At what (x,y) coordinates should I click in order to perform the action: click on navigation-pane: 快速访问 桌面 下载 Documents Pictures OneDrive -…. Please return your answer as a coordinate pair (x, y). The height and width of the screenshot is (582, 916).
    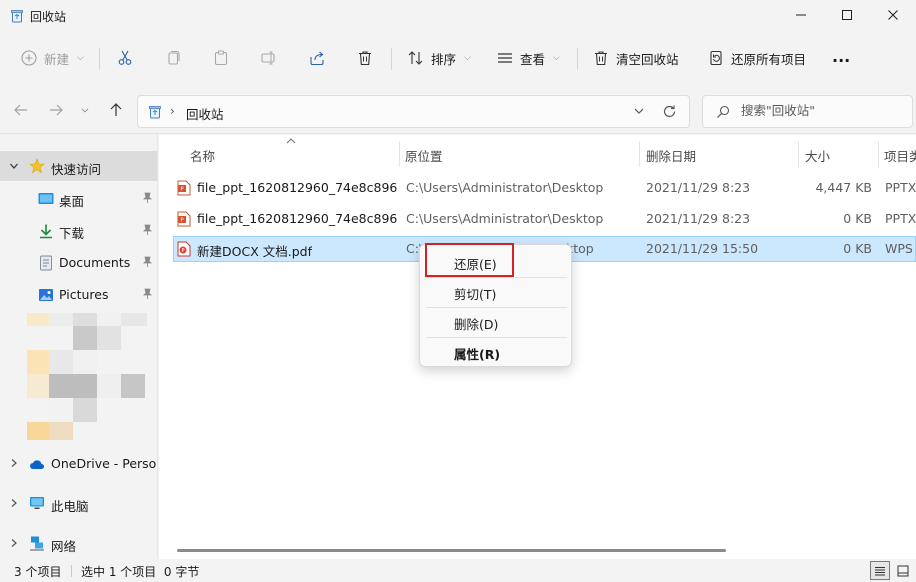
    Looking at the image, I should click on (79, 347).